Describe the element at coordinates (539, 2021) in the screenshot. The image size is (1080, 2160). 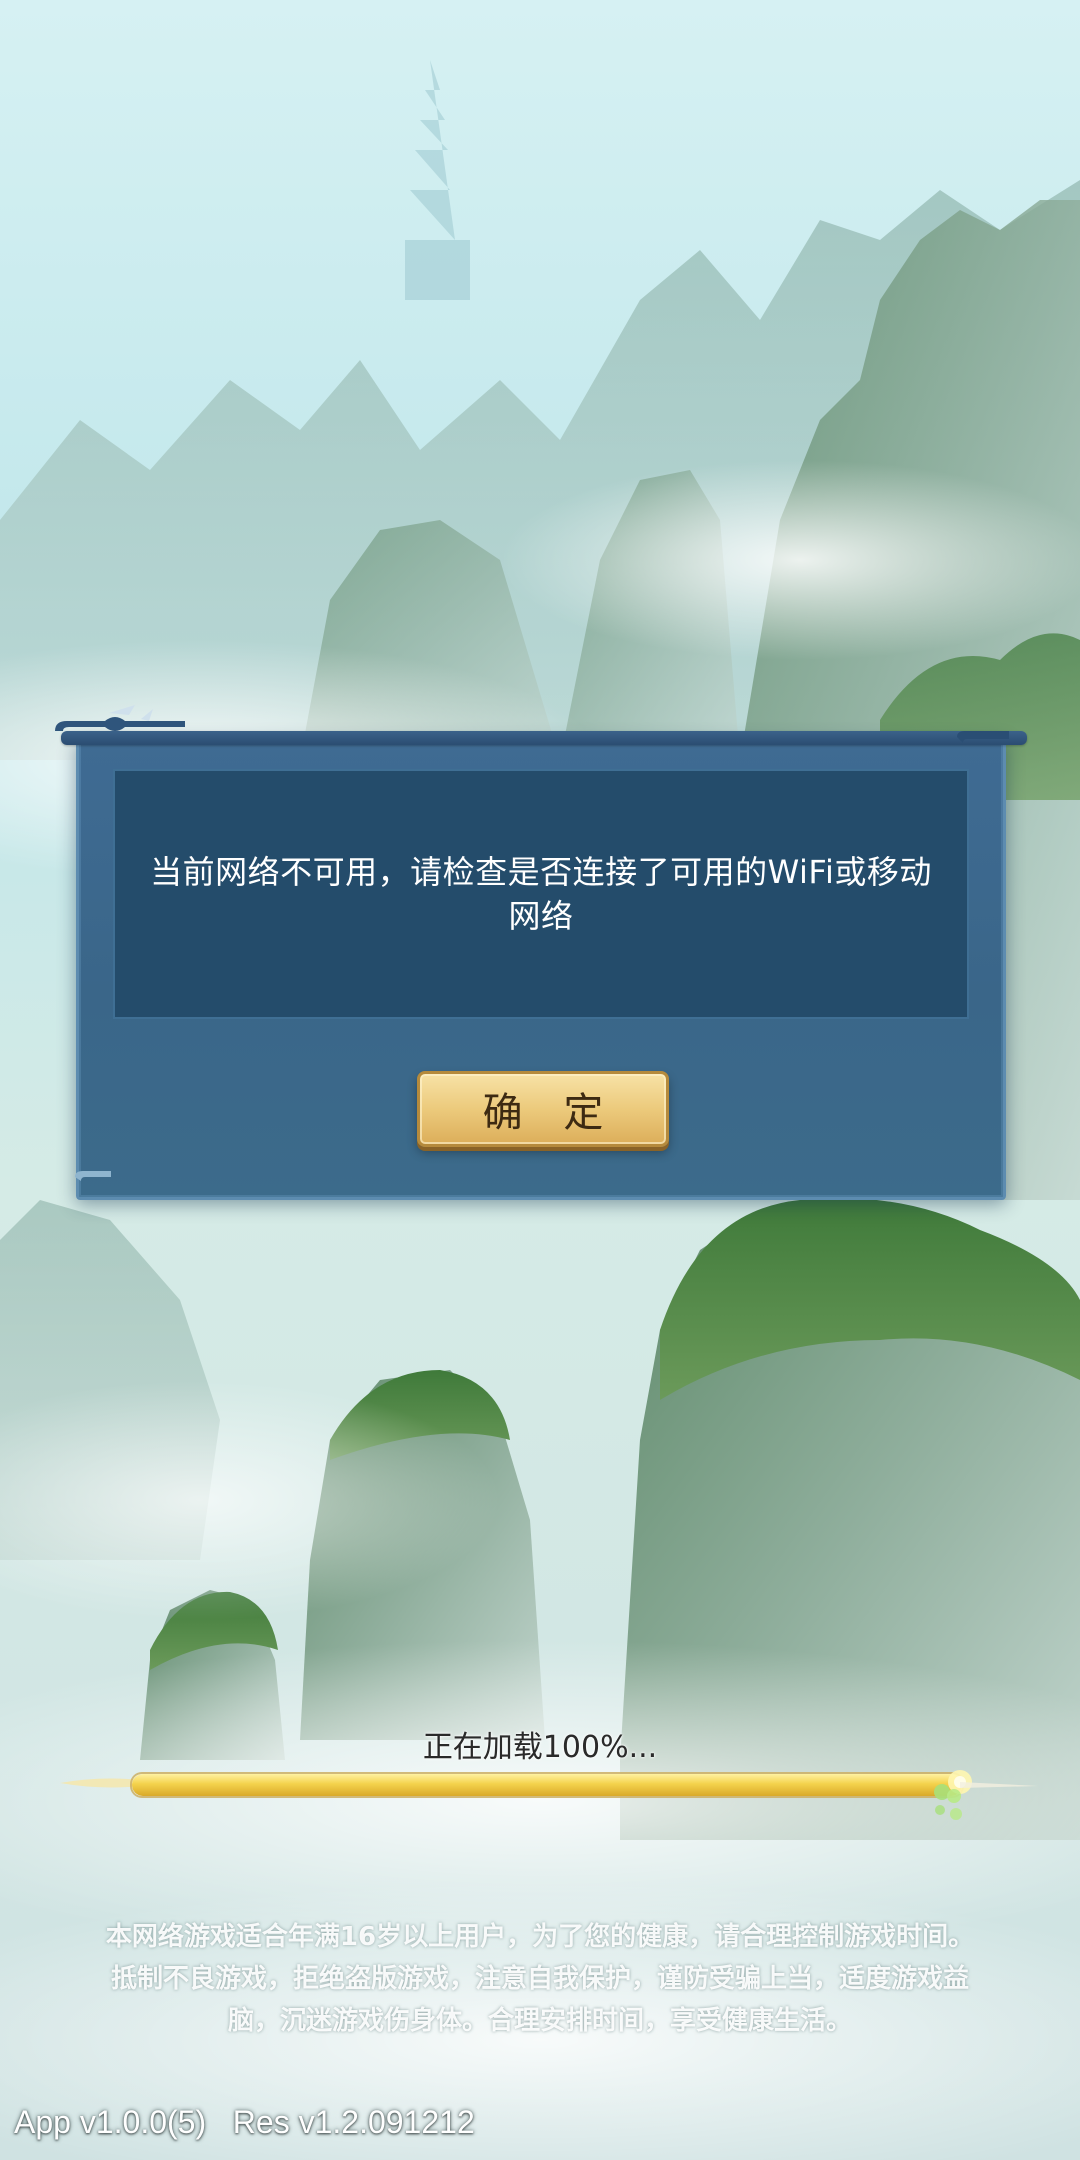
I see `health-notice-line: 脑，沉迷游戏伤身体。合理安排时间，享受健康生活。` at that location.